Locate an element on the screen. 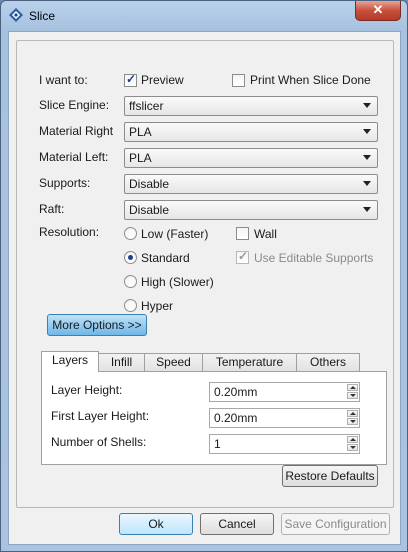 The height and width of the screenshot is (552, 408). print-when-done-checkbox is located at coordinates (238, 80).